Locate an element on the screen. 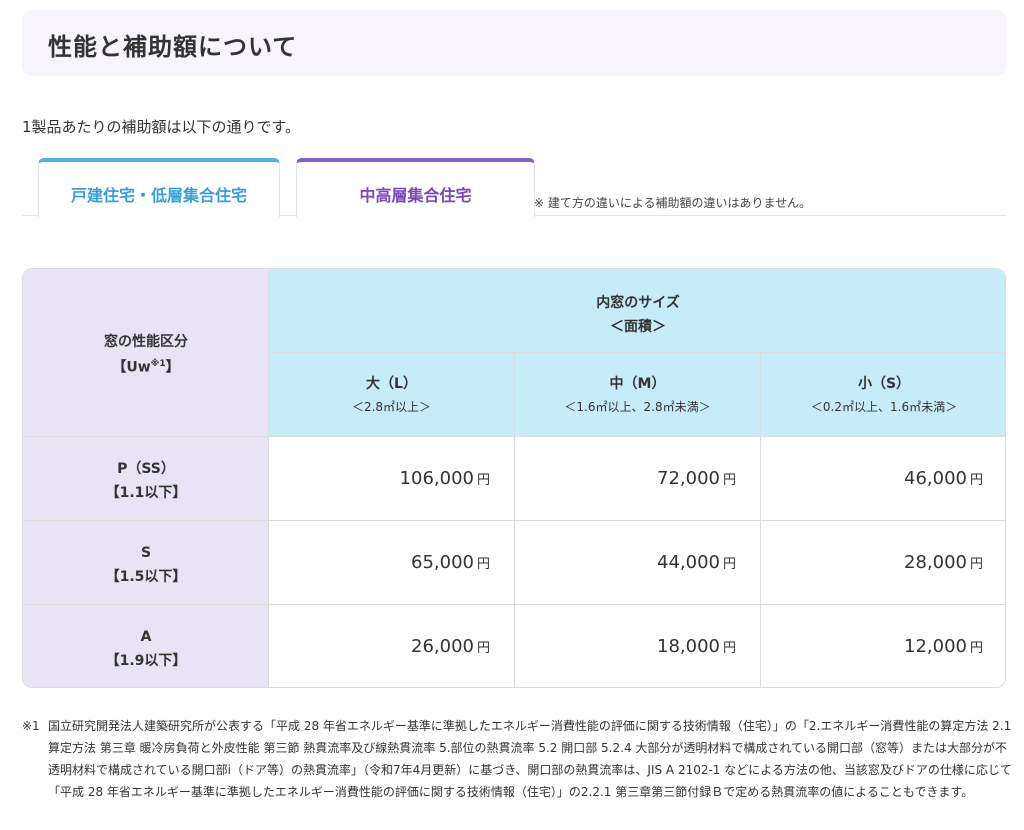  row-header-p: P（SS） 【1.1以下】 is located at coordinates (146, 479).